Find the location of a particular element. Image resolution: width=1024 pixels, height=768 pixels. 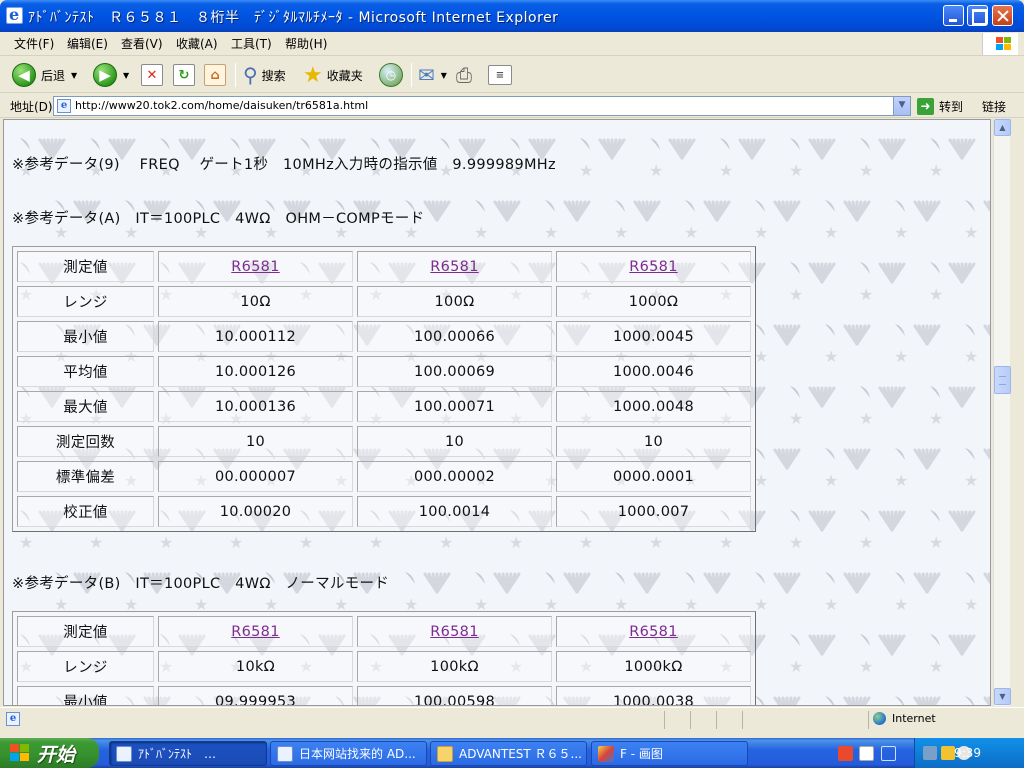

star-icon: ★ is located at coordinates (313, 75).